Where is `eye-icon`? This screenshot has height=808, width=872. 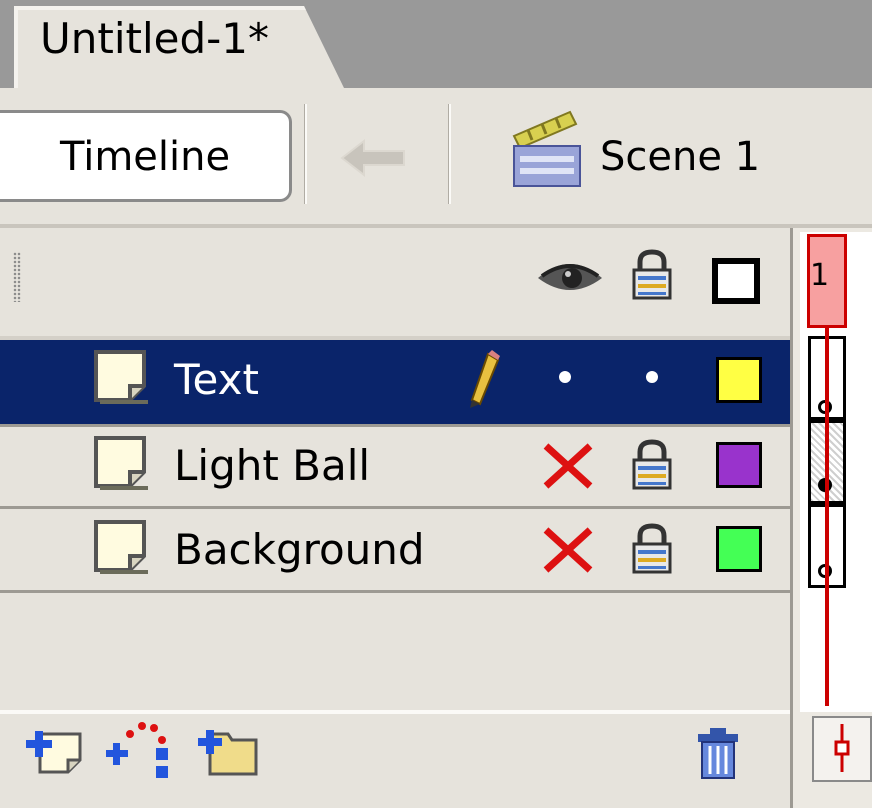
eye-icon is located at coordinates (570, 276).